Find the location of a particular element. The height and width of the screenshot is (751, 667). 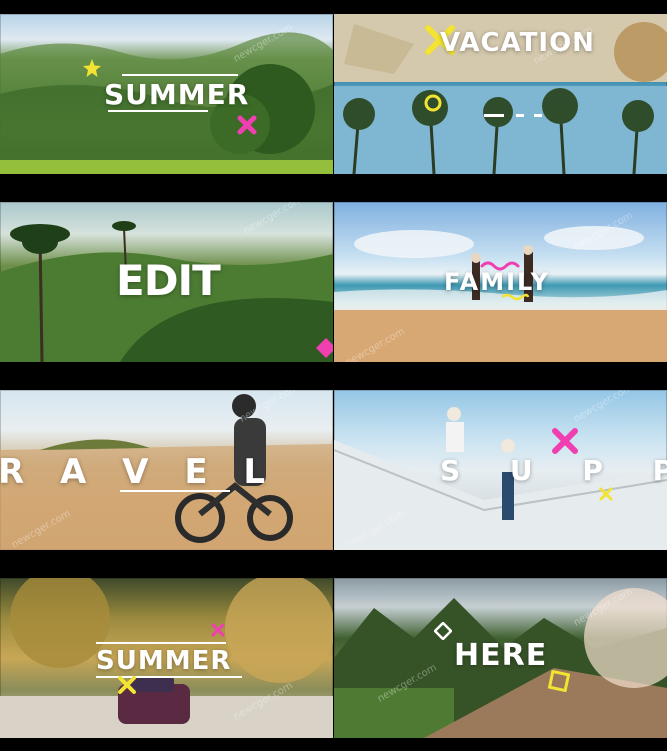

tile-caption: S U P P O is located at coordinates (553, 470).